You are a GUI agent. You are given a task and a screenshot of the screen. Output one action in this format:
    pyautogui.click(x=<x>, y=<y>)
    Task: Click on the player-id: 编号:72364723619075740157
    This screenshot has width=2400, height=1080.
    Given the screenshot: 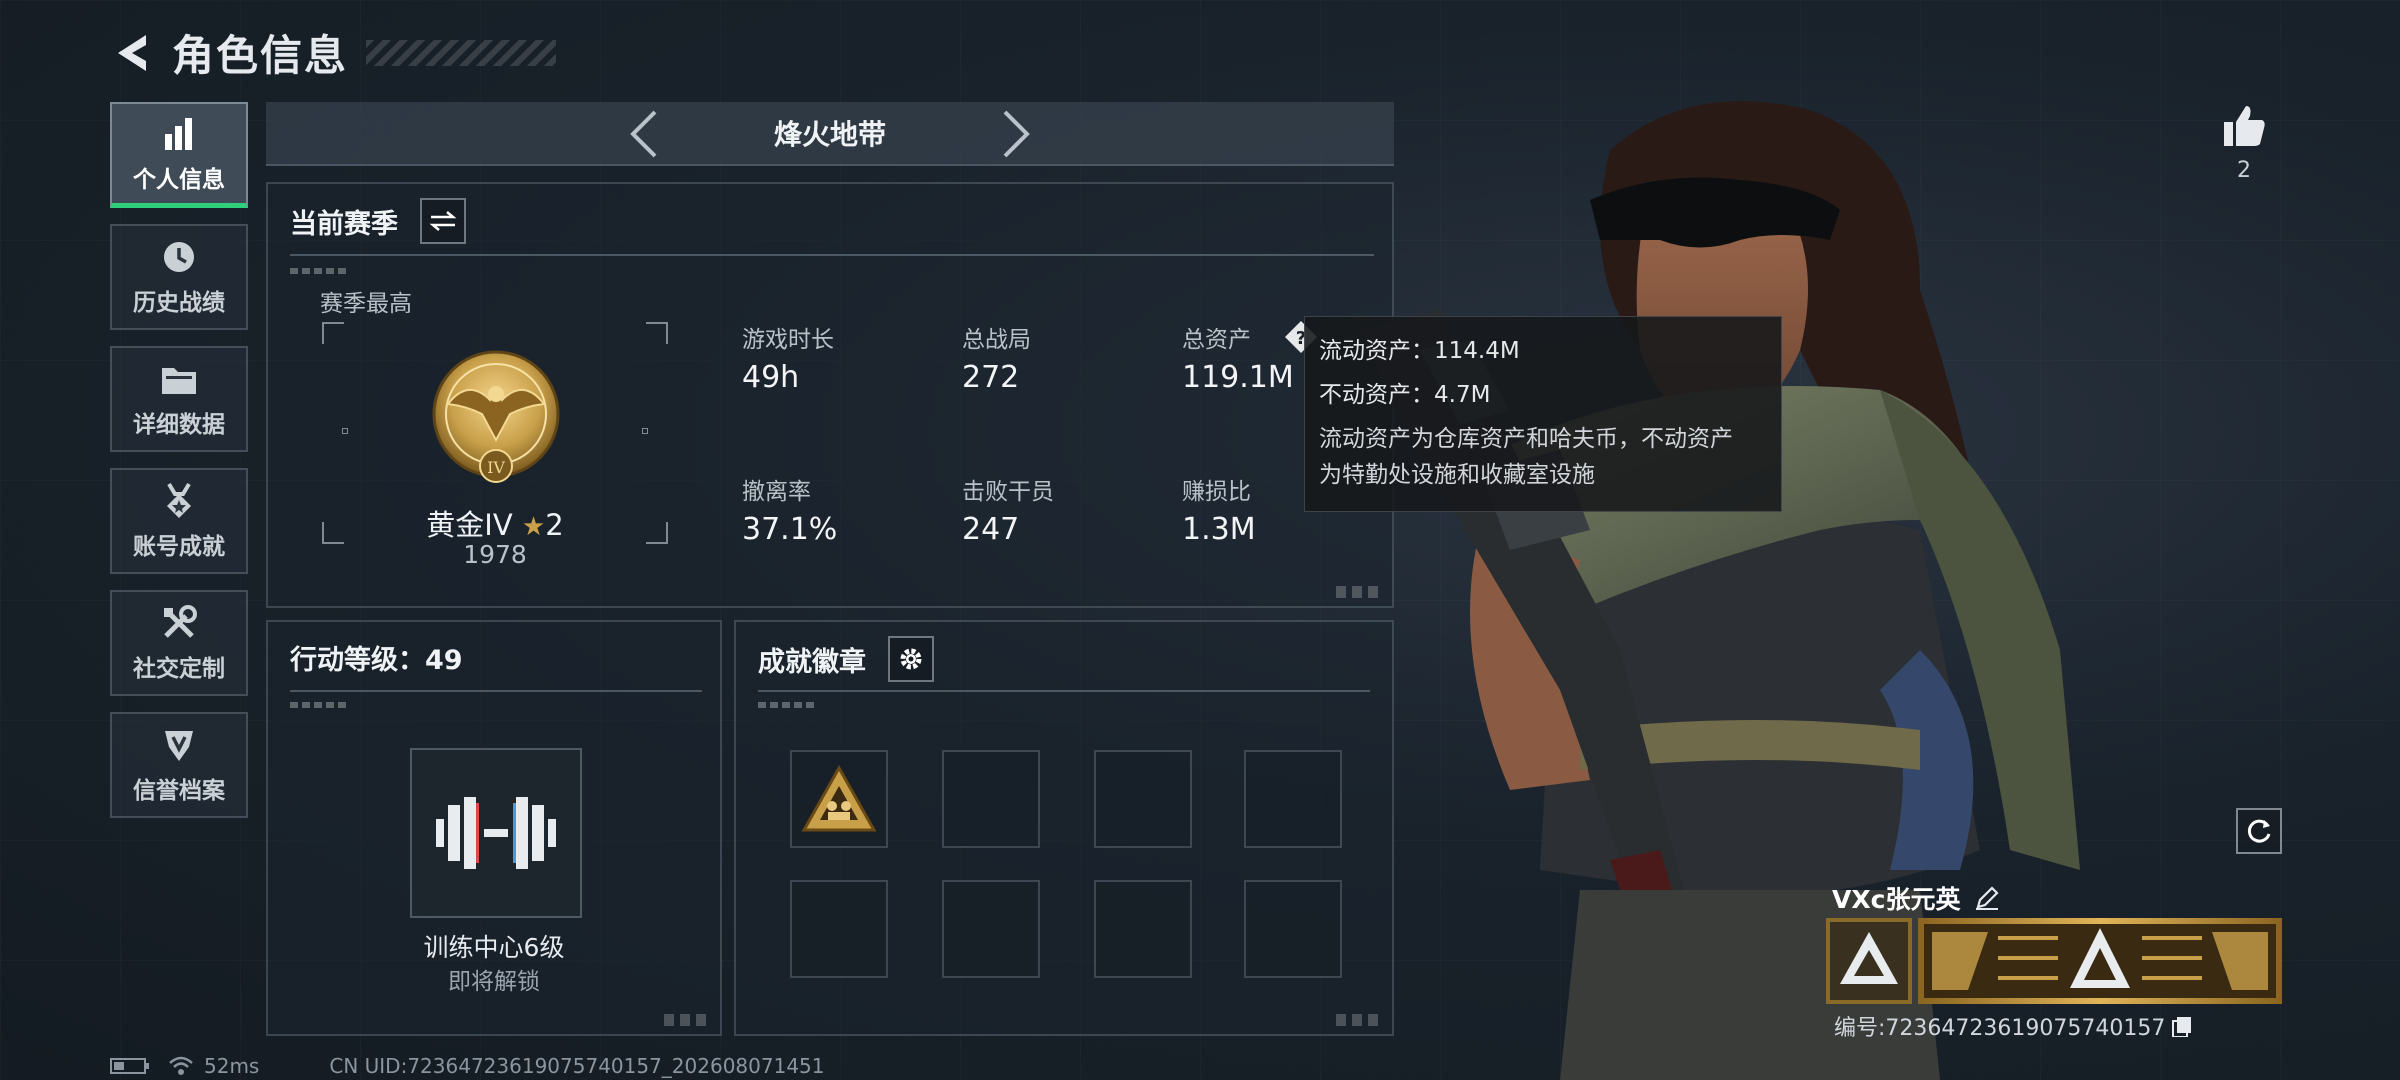 What is the action you would take?
    pyautogui.click(x=2000, y=1028)
    